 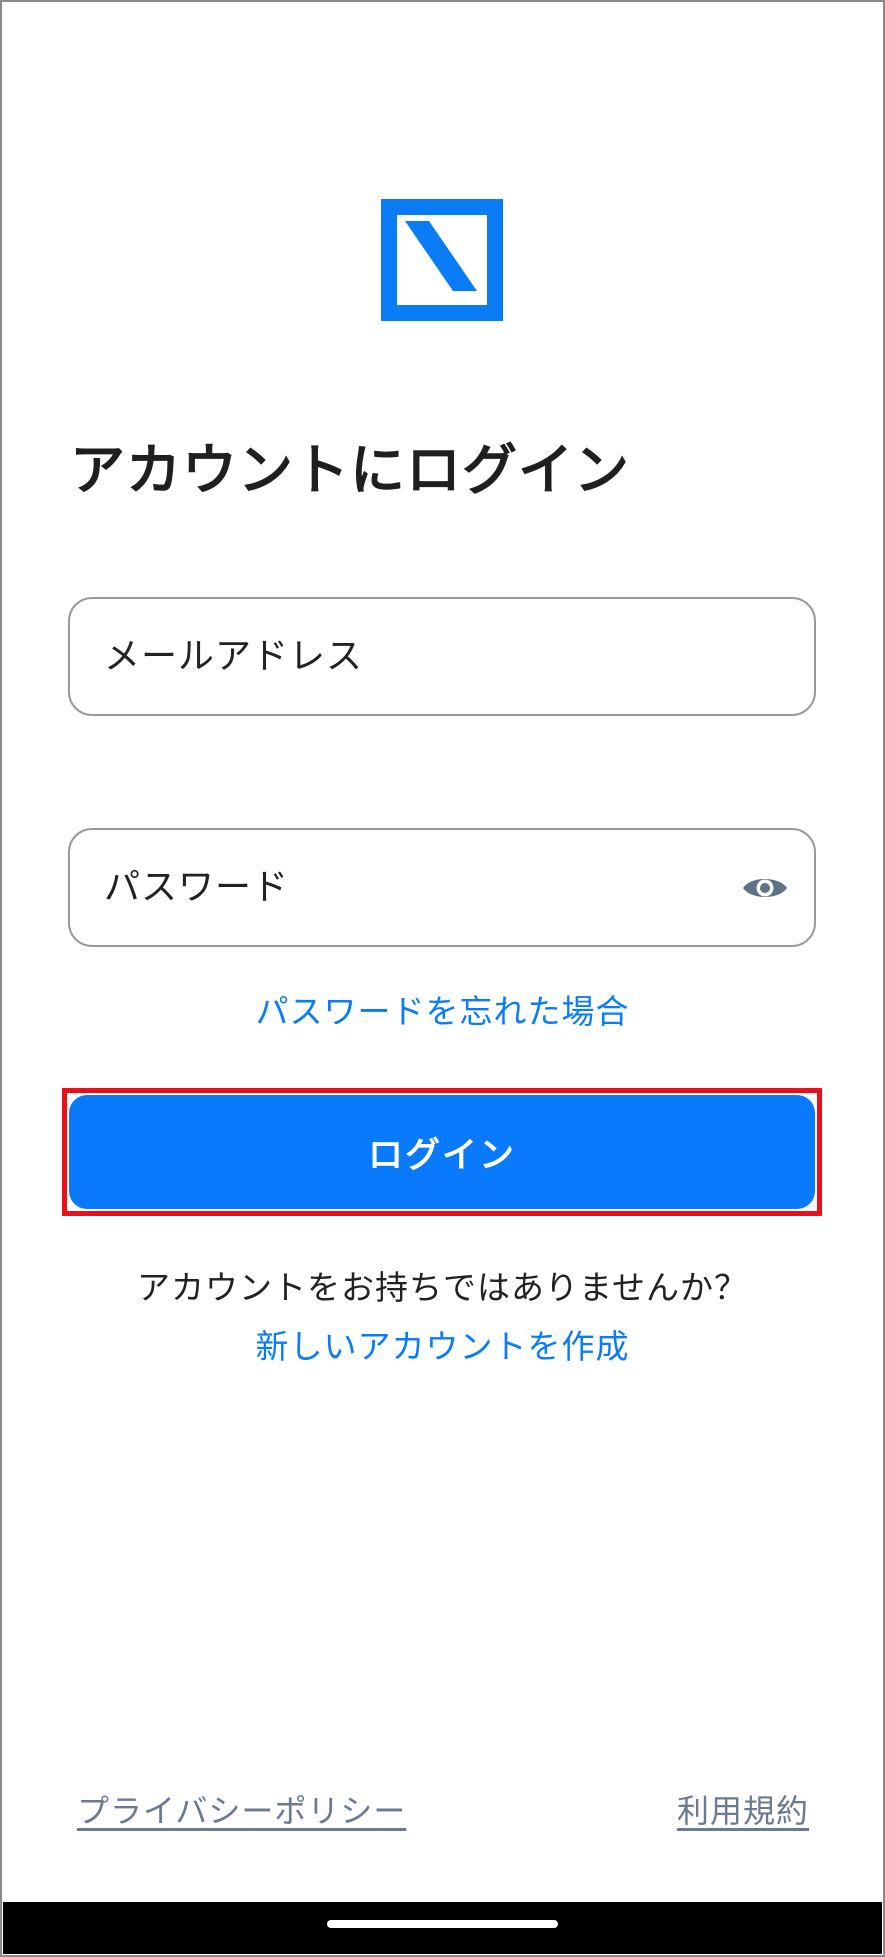 What do you see at coordinates (442, 1287) in the screenshot?
I see `no-account-prompt: アカウントをお持ちではありませんか？` at bounding box center [442, 1287].